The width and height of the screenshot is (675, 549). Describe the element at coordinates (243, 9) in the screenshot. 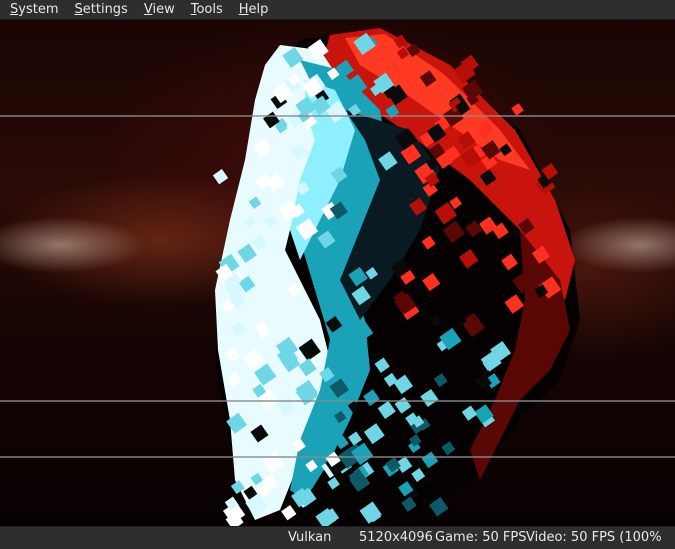

I see `menu-help-mnemonic: H` at that location.